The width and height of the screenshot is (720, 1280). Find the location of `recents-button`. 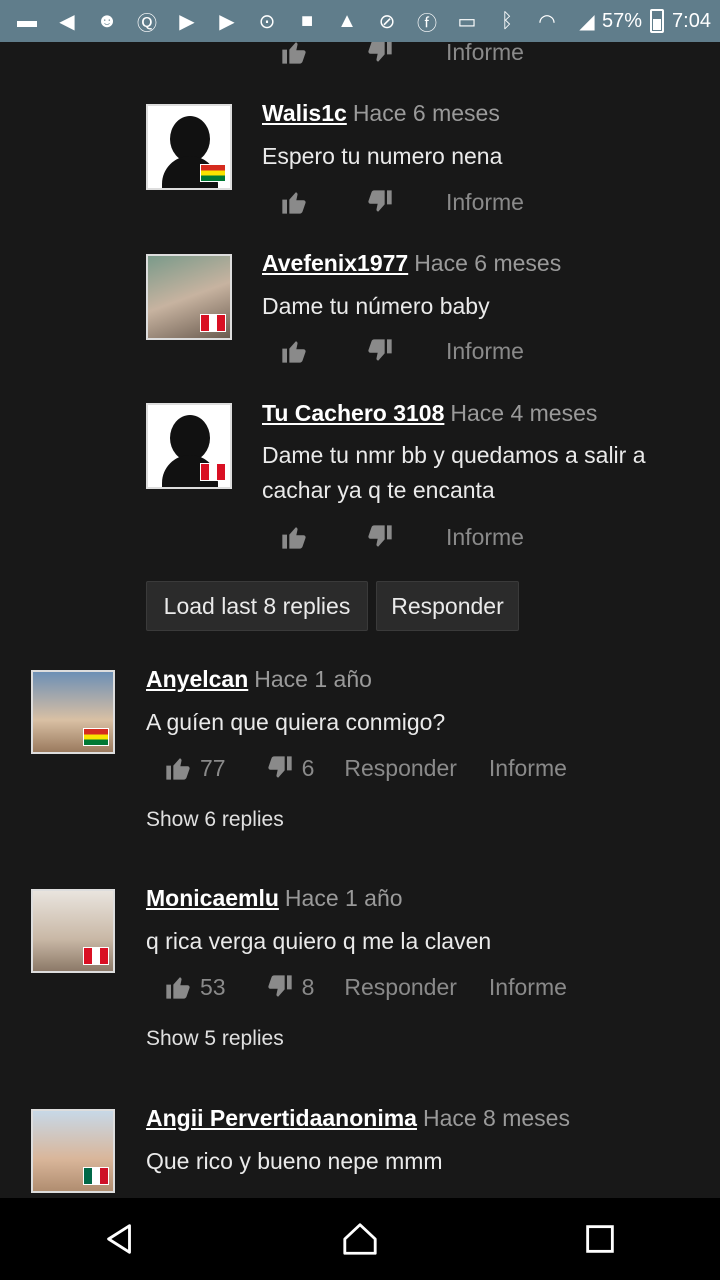

recents-button is located at coordinates (600, 1239).